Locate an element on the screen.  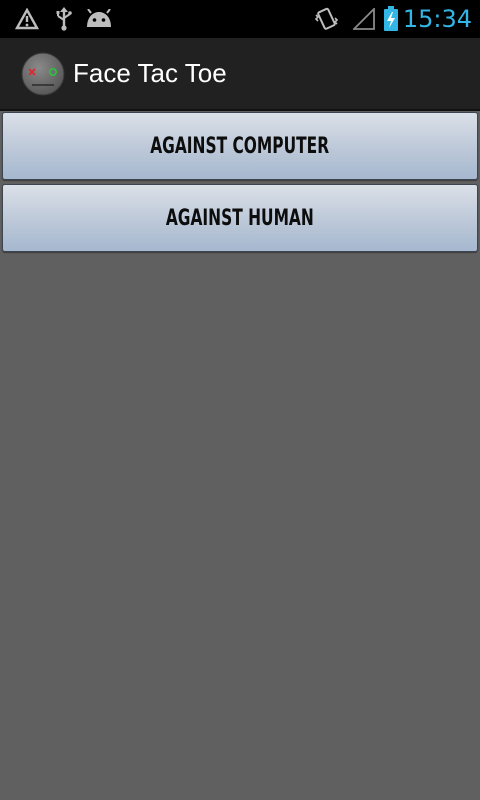
vibrate-icon is located at coordinates (326, 19).